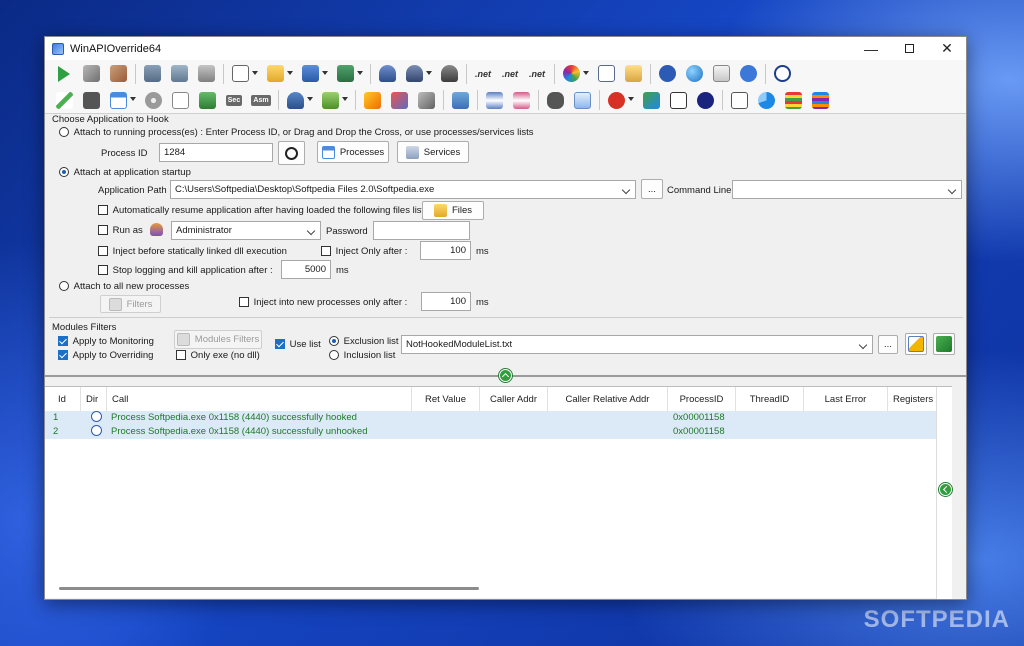 The height and width of the screenshot is (646, 1024). I want to click on filters-button: Filters, so click(130, 304).